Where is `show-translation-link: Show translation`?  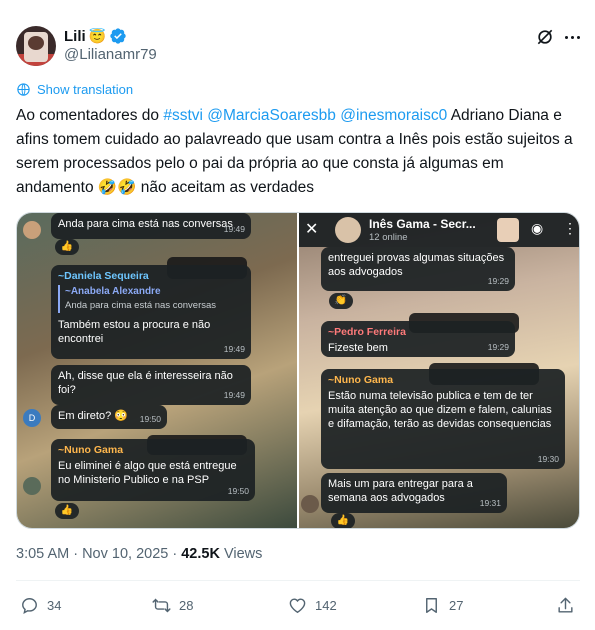 show-translation-link: Show translation is located at coordinates (74, 89).